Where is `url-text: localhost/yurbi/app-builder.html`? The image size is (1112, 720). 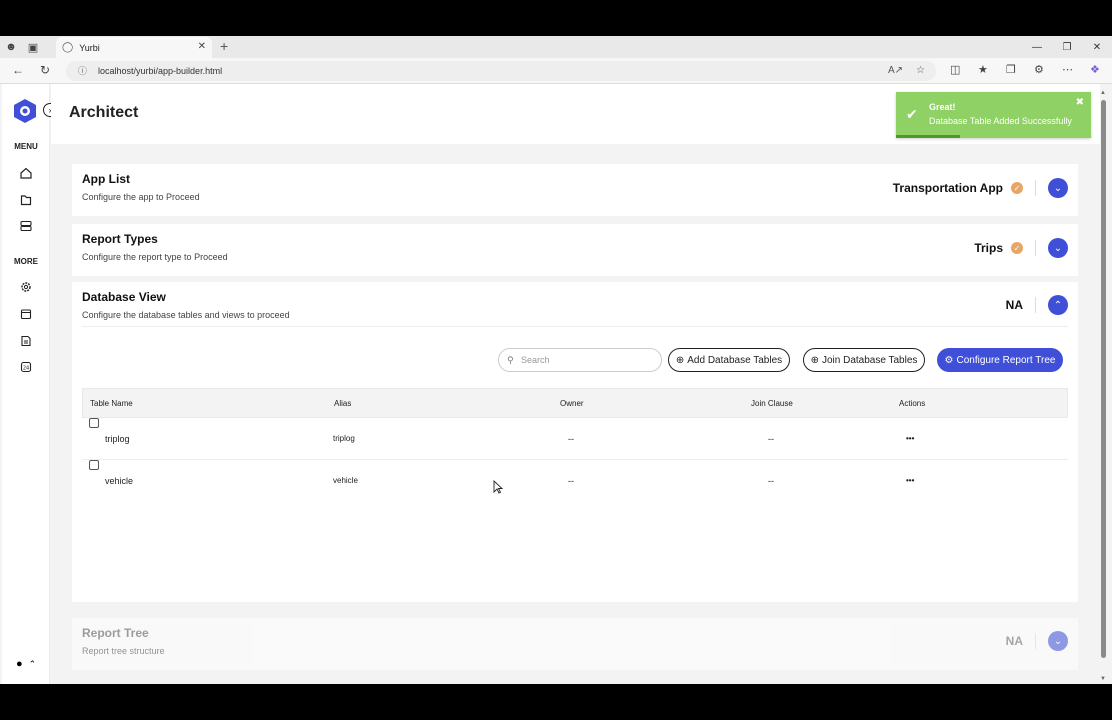 url-text: localhost/yurbi/app-builder.html is located at coordinates (160, 71).